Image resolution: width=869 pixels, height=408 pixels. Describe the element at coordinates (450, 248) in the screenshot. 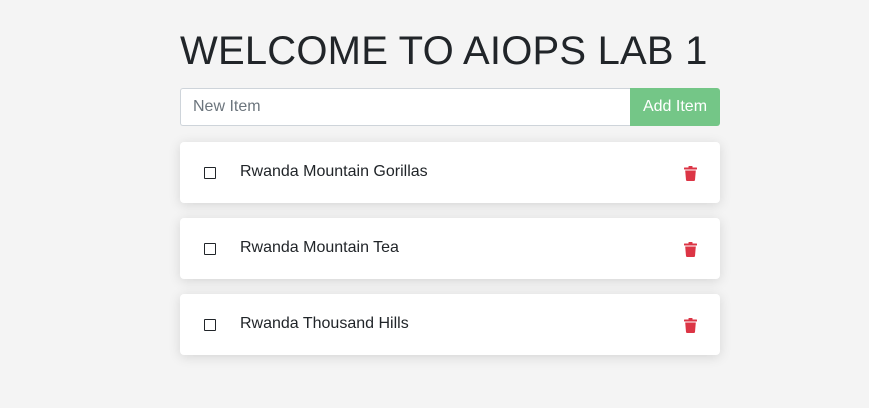

I see `list-item: Rwanda Mountain Tea` at that location.